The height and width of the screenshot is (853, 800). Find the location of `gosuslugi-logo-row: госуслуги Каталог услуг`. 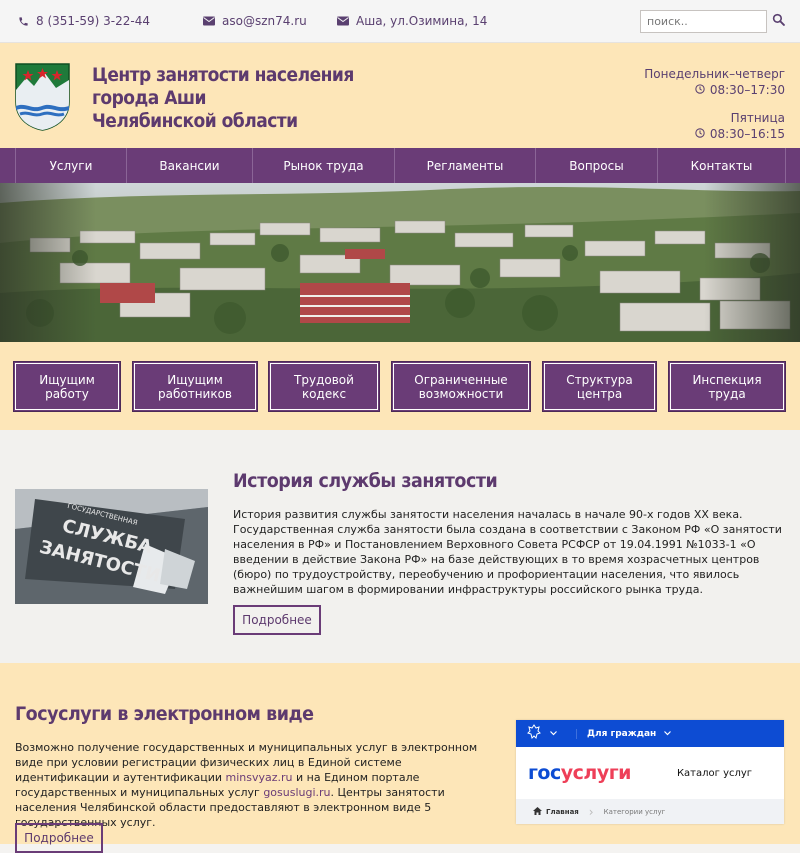

gosuslugi-logo-row: госуслуги Каталог услуг is located at coordinates (650, 773).